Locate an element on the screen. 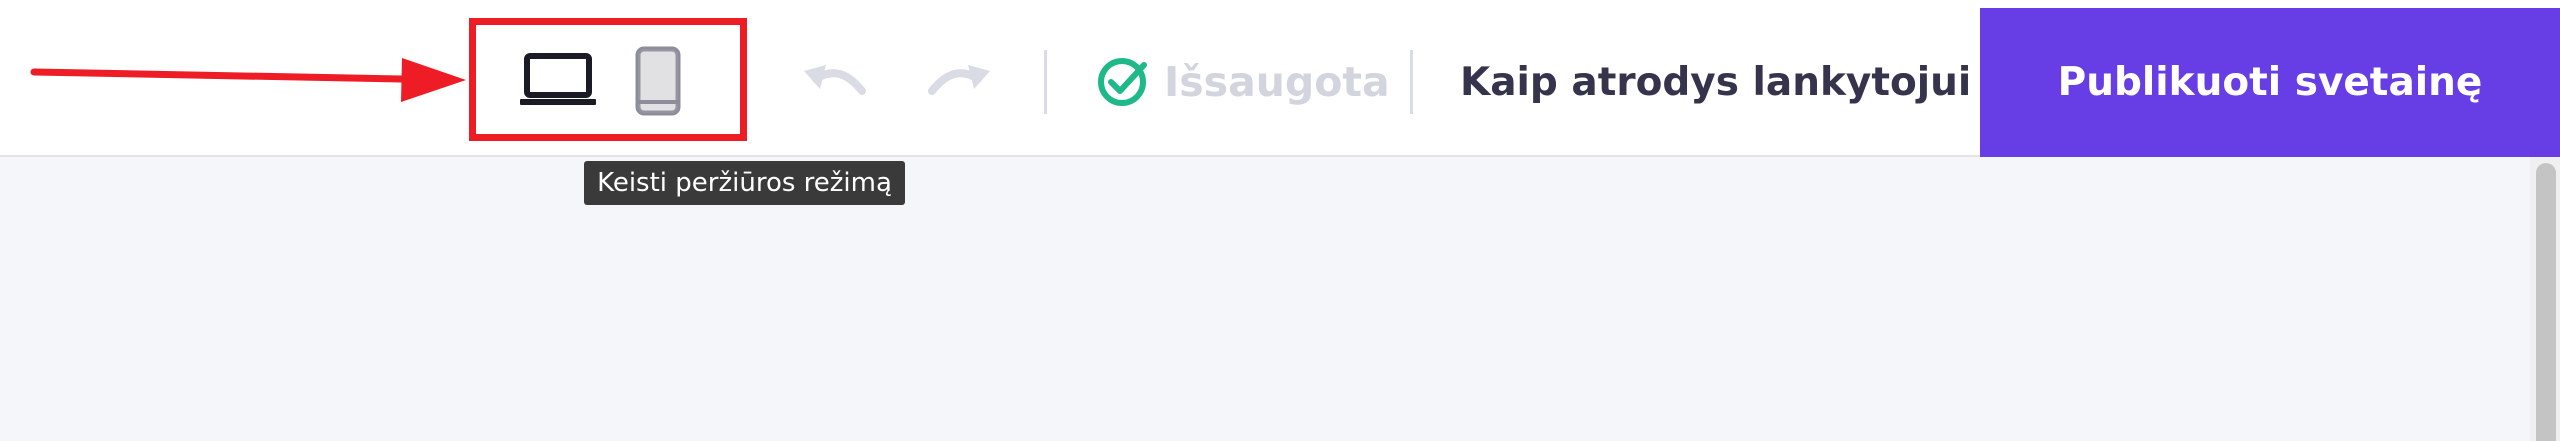 The height and width of the screenshot is (441, 2560). publish-website-button: Publikuoti svetainę is located at coordinates (2270, 82).